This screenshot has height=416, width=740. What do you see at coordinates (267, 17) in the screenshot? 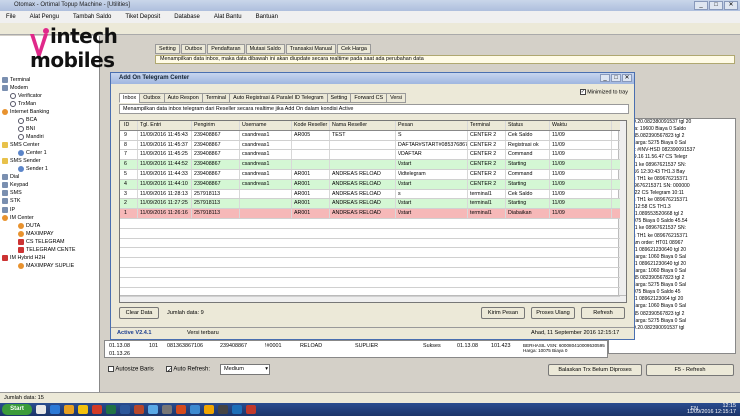
I see `menu-bantuan: Bantuan` at bounding box center [267, 17].